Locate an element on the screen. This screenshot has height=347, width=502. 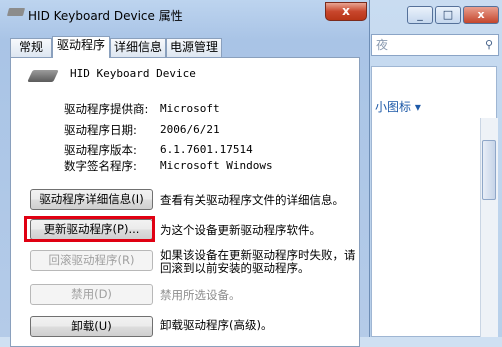
tab-details: 详细信息 is located at coordinates (138, 47).